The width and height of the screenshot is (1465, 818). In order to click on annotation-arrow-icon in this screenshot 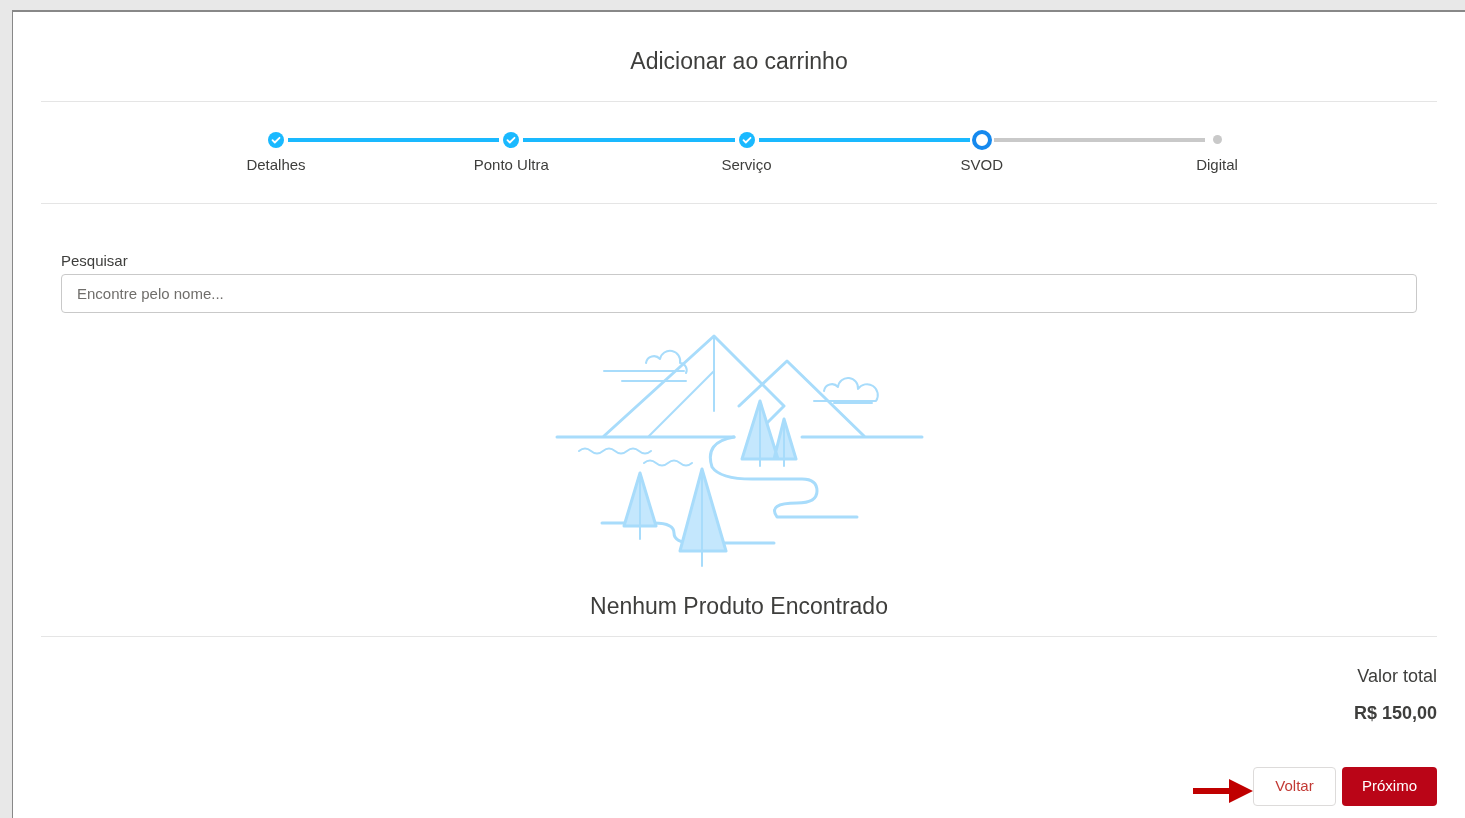, I will do `click(1223, 791)`.